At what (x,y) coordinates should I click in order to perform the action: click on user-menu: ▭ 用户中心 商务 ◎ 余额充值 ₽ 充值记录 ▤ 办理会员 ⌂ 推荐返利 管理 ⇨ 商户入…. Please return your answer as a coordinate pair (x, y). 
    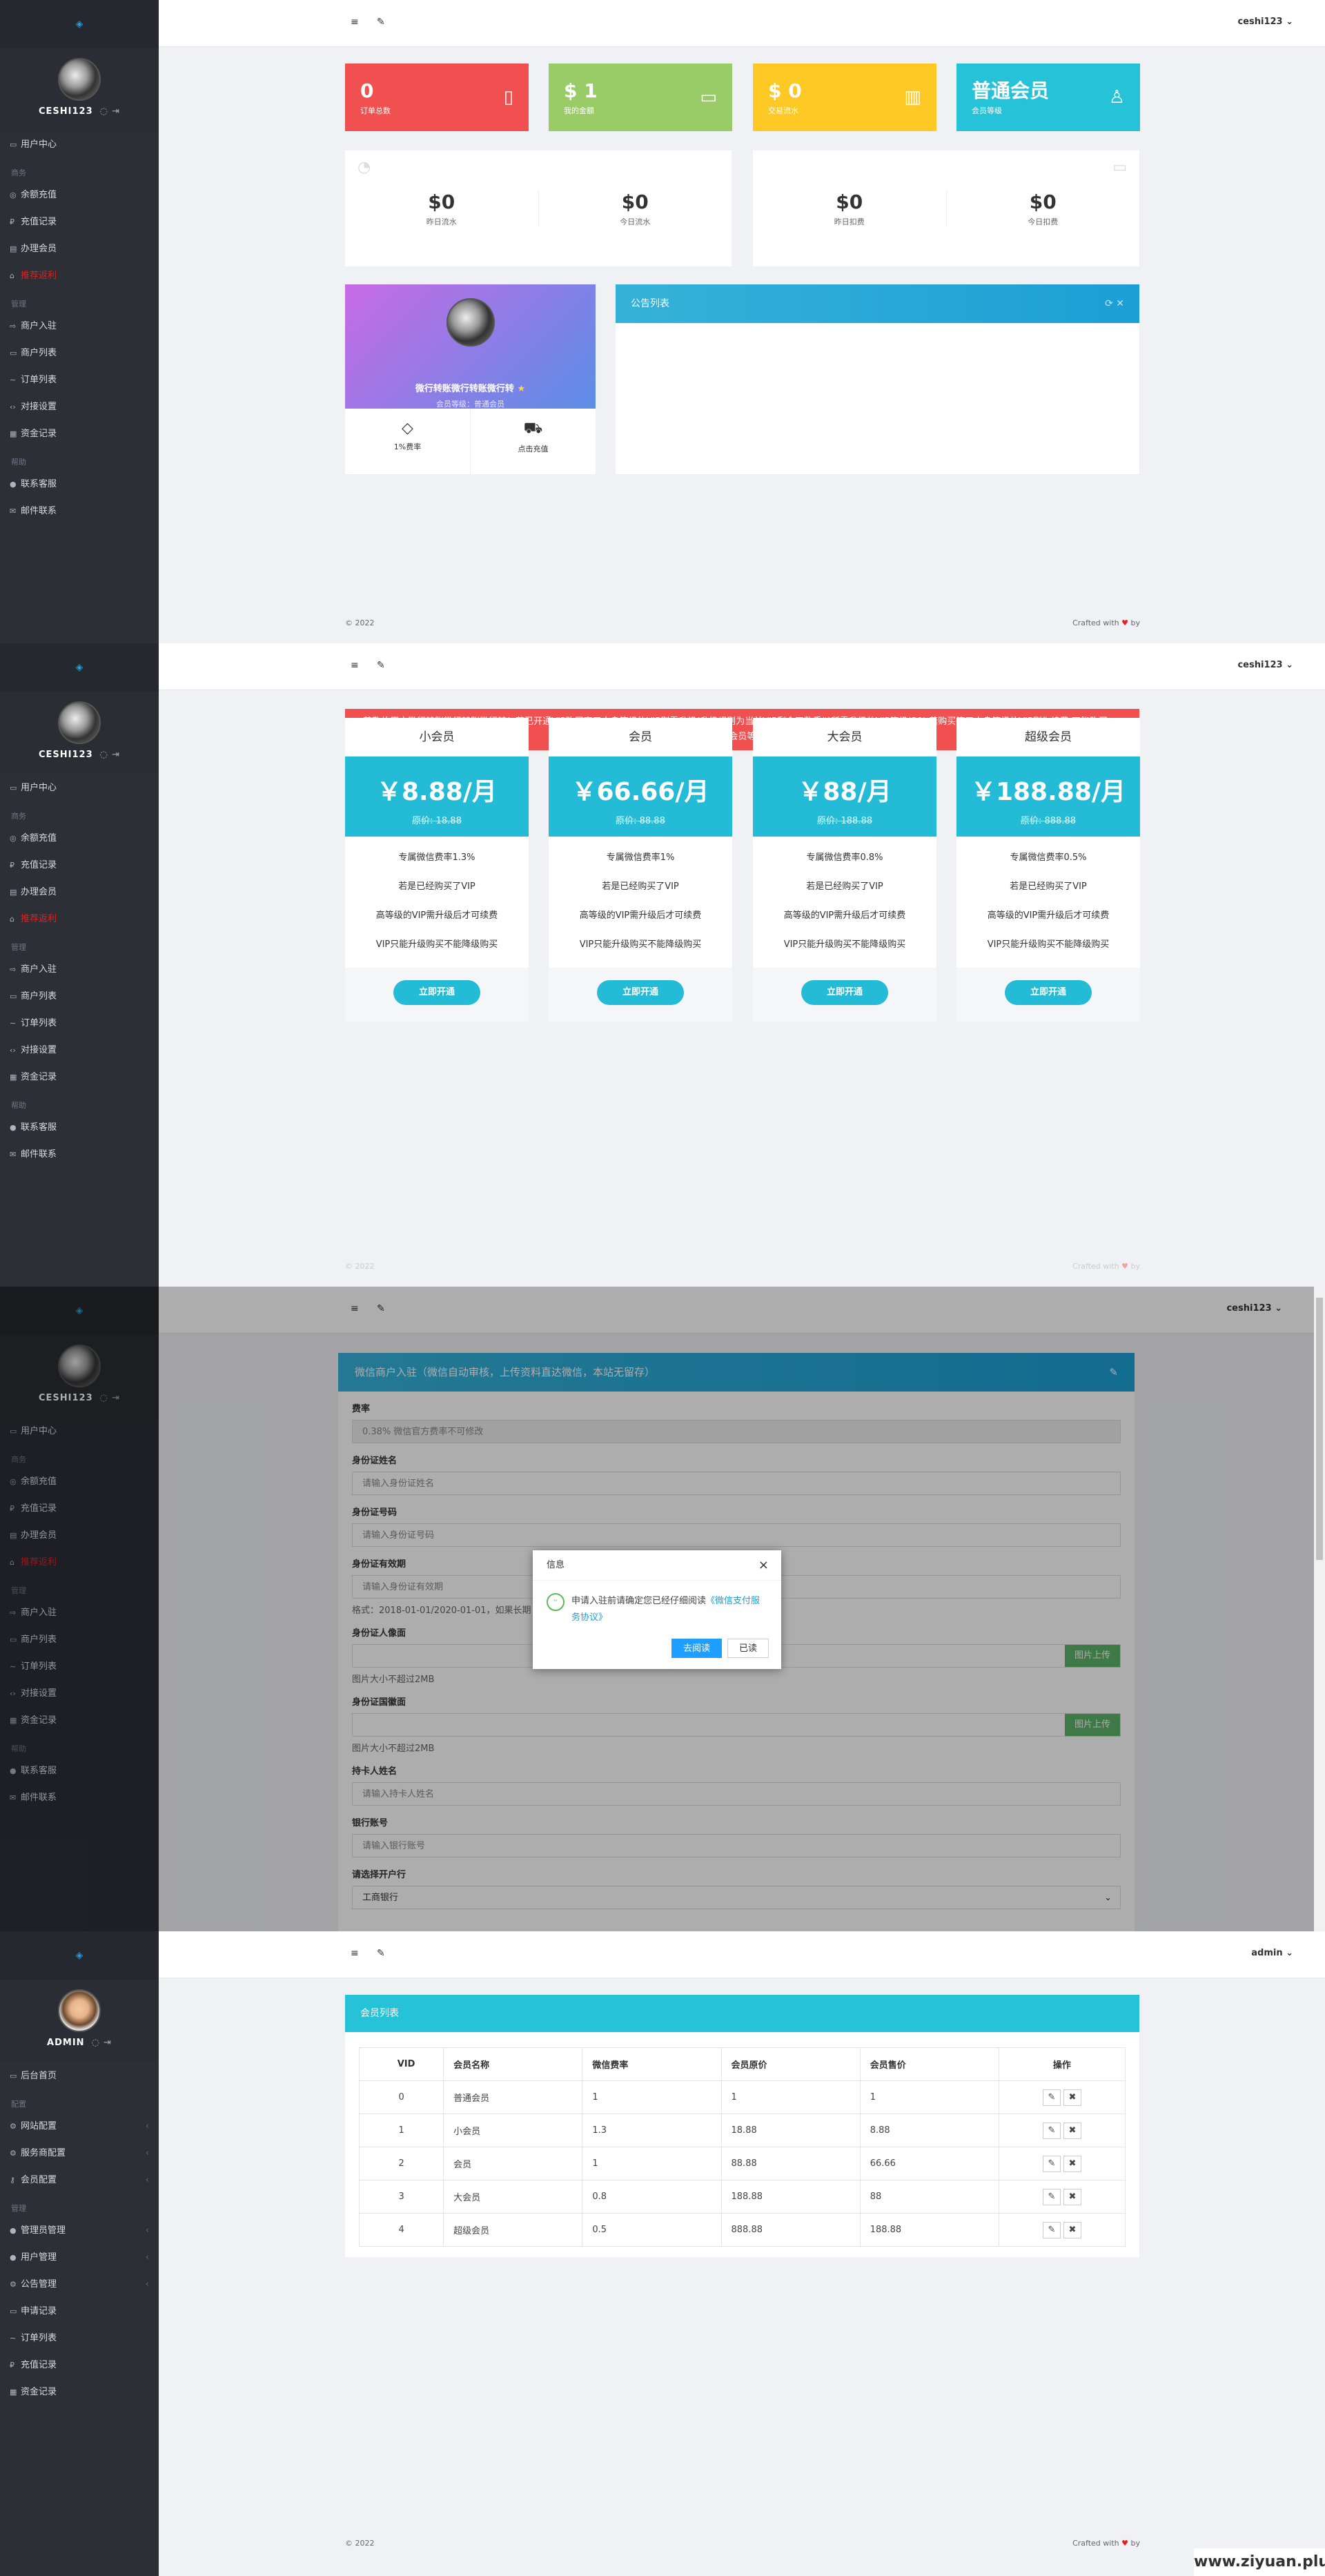
    Looking at the image, I should click on (79, 328).